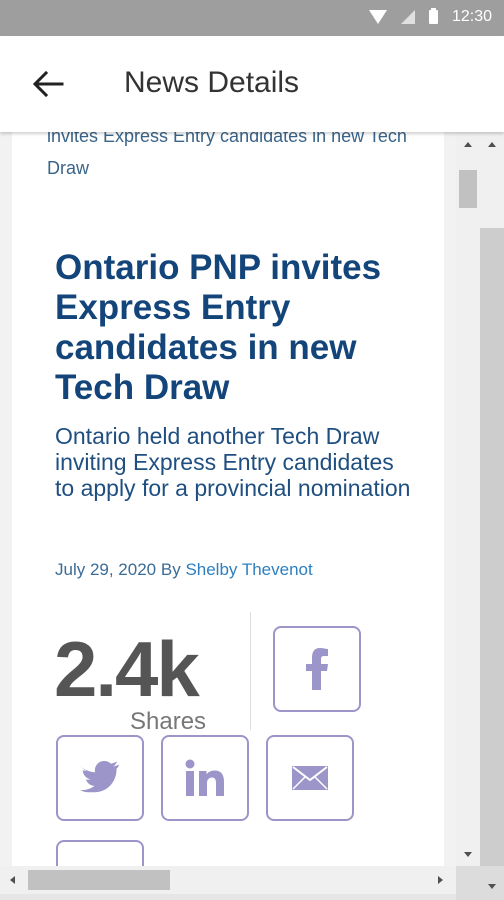 Image resolution: width=504 pixels, height=900 pixels. Describe the element at coordinates (468, 189) in the screenshot. I see `inner-scroll-thumb` at that location.